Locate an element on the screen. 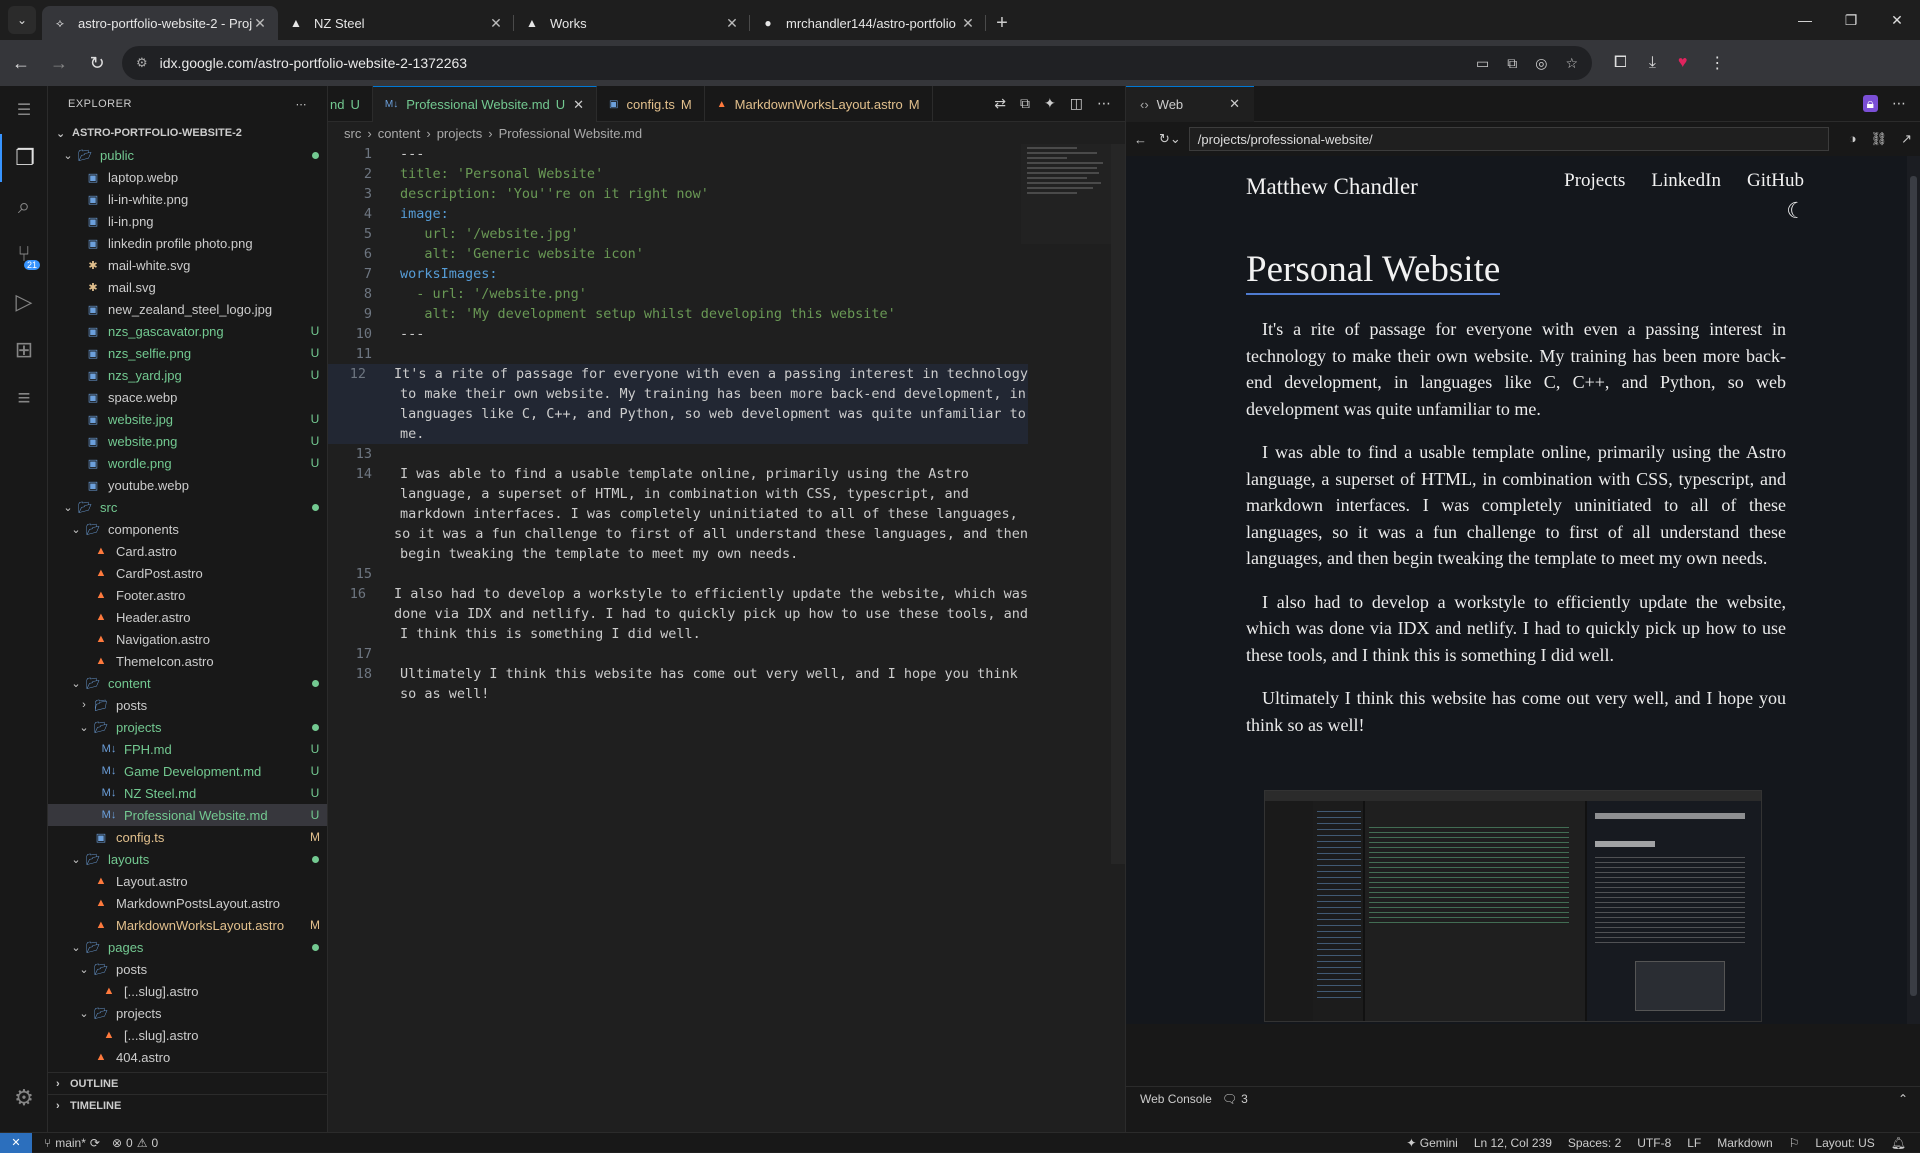  tree-file: ▲ Navigation.astro is located at coordinates (187, 639).